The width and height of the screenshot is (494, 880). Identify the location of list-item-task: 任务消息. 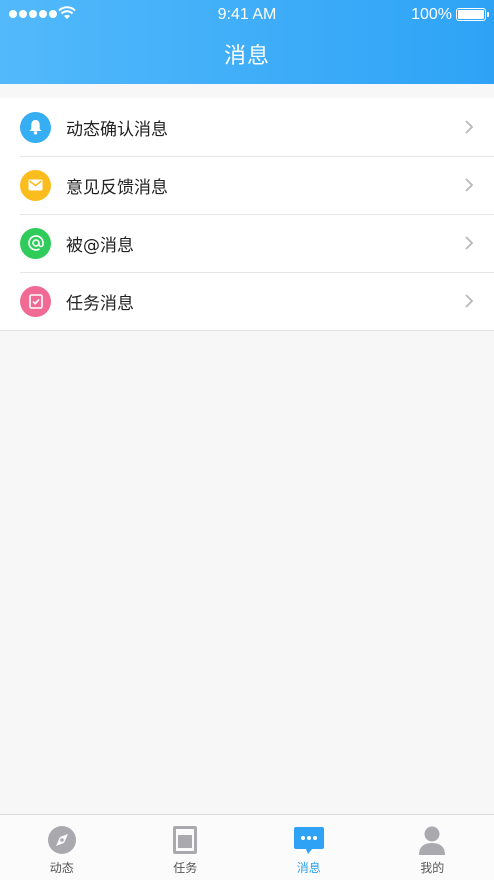
(247, 301).